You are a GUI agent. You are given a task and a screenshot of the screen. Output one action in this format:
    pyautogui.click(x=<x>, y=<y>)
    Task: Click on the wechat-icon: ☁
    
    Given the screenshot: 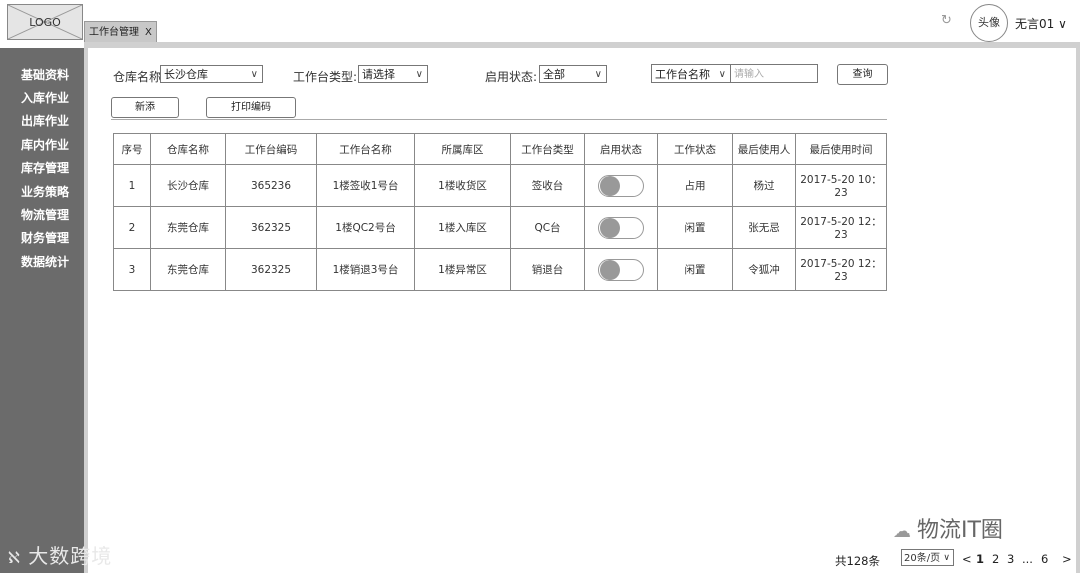 What is the action you would take?
    pyautogui.click(x=902, y=531)
    